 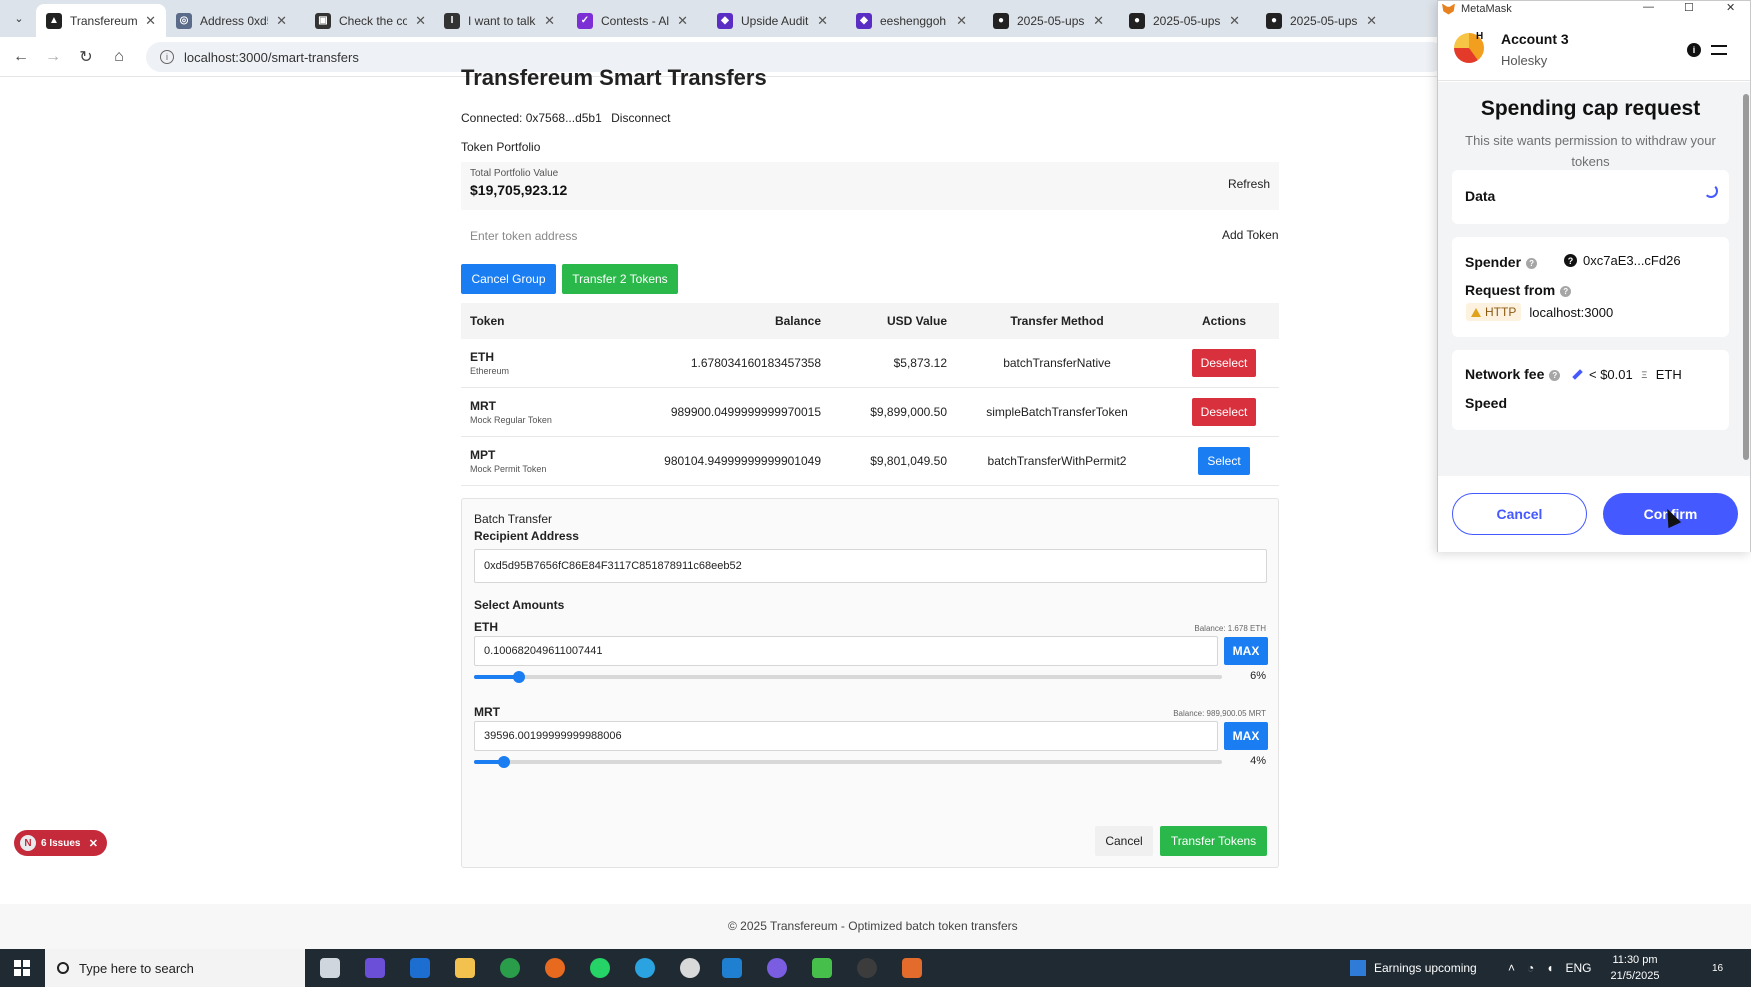 I want to click on connection-status: Connected: 0x7568...d5b1 Disconnect, so click(x=569, y=118).